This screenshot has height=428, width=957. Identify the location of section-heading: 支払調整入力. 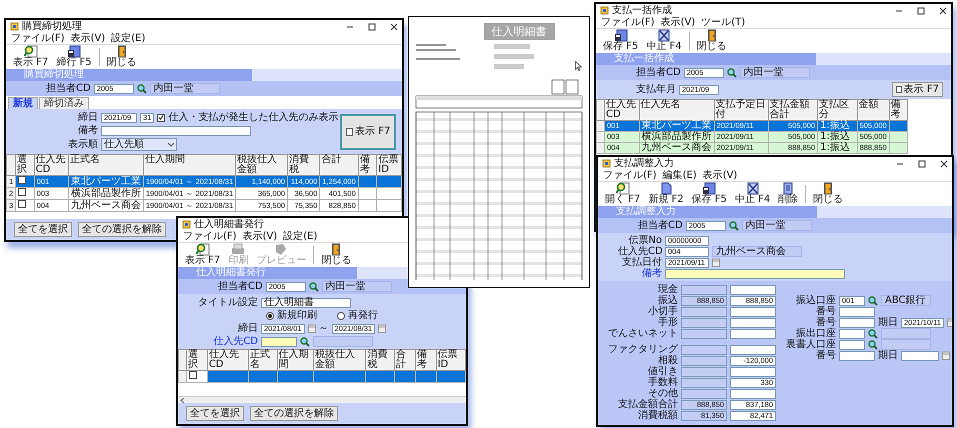
(708, 212).